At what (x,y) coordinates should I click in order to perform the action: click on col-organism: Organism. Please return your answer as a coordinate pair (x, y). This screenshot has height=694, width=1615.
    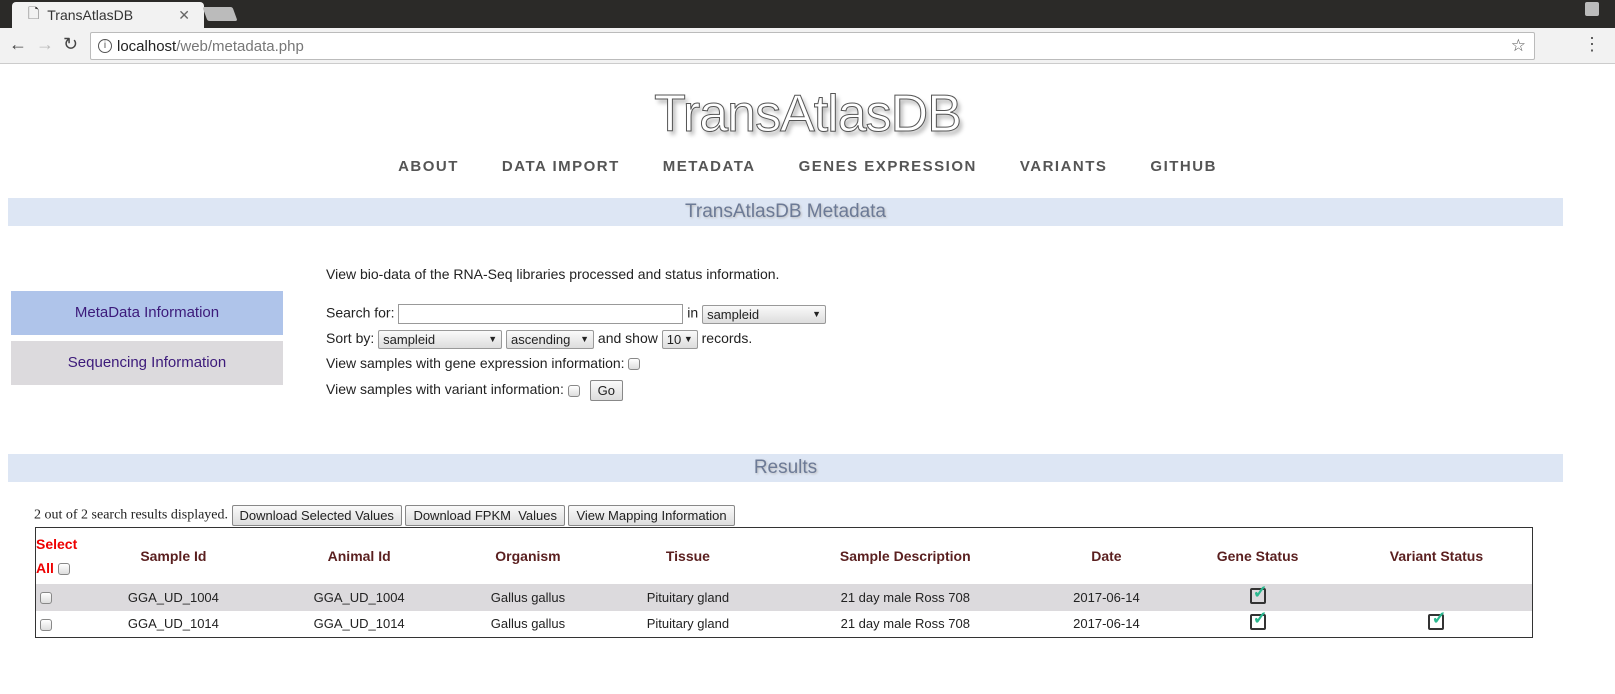
    Looking at the image, I should click on (528, 556).